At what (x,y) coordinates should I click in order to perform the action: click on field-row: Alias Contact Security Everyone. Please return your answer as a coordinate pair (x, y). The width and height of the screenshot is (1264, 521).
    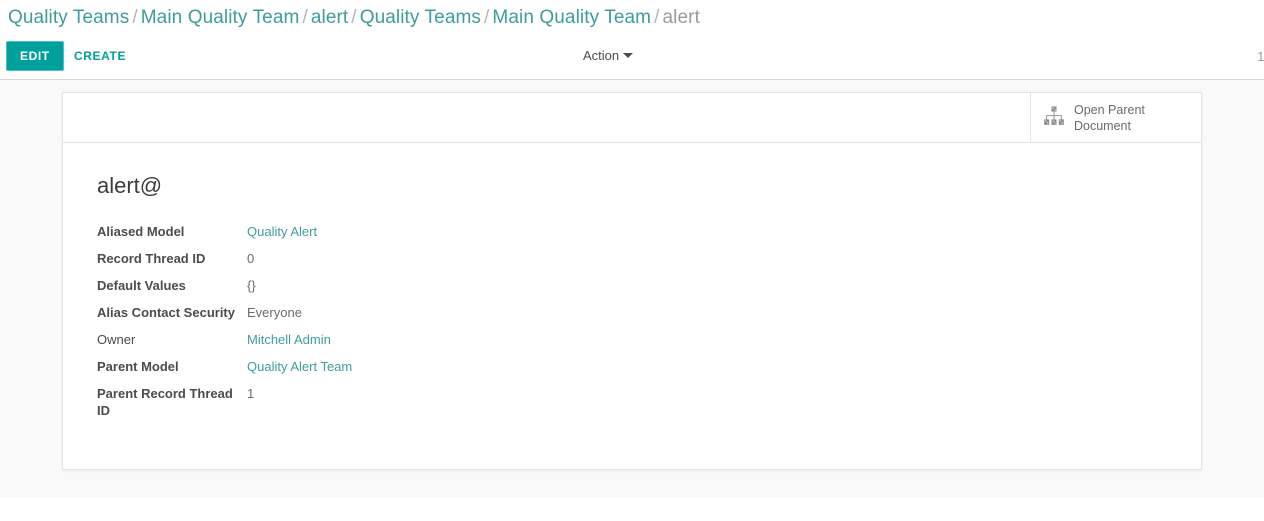
    Looking at the image, I should click on (224, 317).